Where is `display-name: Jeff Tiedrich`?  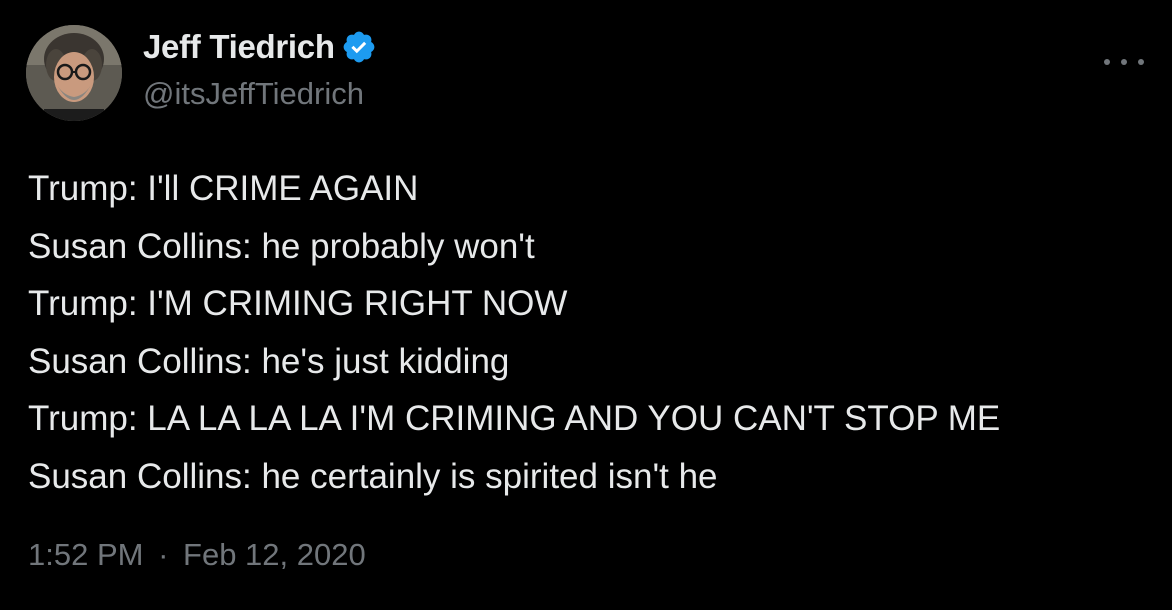
display-name: Jeff Tiedrich is located at coordinates (239, 47).